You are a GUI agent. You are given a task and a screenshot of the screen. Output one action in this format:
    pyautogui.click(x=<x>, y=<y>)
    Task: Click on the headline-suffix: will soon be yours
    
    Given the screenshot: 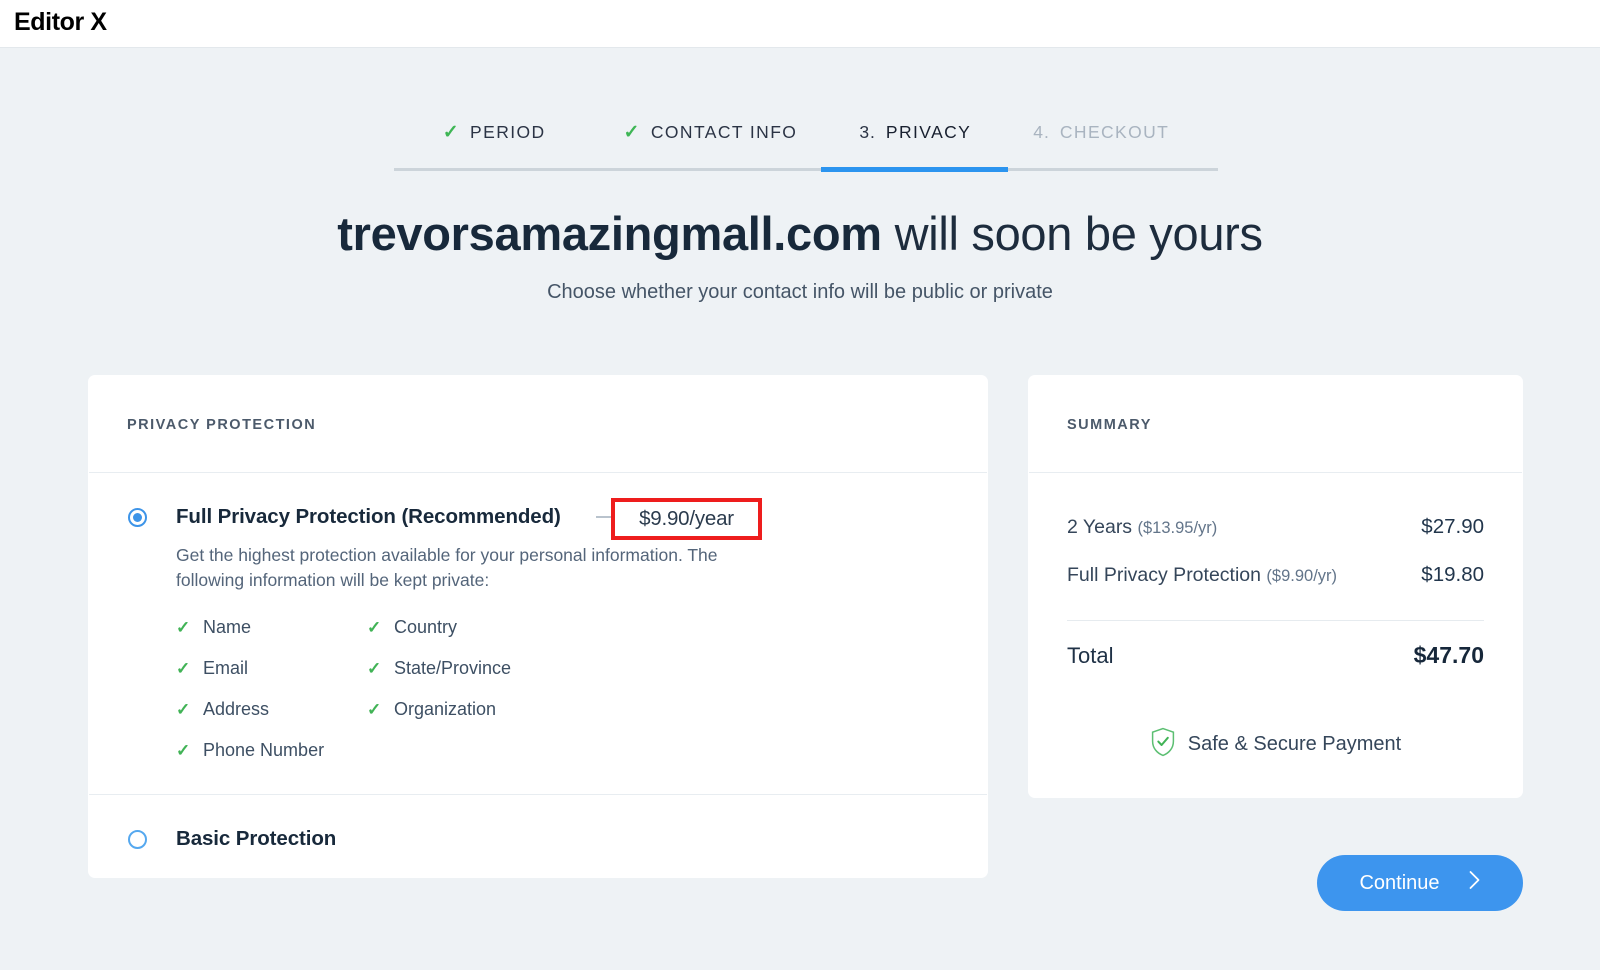 What is the action you would take?
    pyautogui.click(x=1072, y=233)
    